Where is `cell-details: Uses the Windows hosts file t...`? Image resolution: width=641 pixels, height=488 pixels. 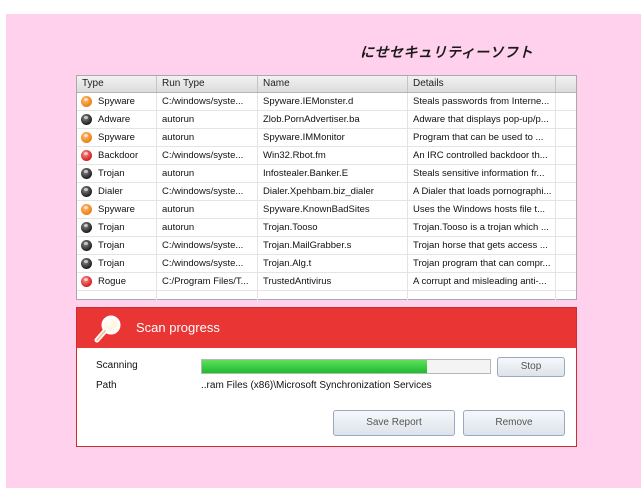 cell-details: Uses the Windows hosts file t... is located at coordinates (482, 209).